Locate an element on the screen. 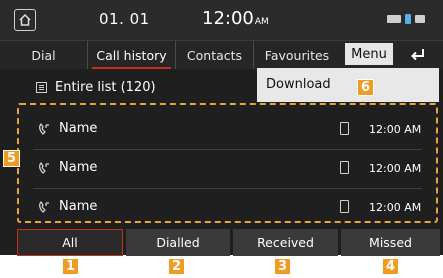 This screenshot has height=278, width=443. callout-badge-2: 2 is located at coordinates (176, 266).